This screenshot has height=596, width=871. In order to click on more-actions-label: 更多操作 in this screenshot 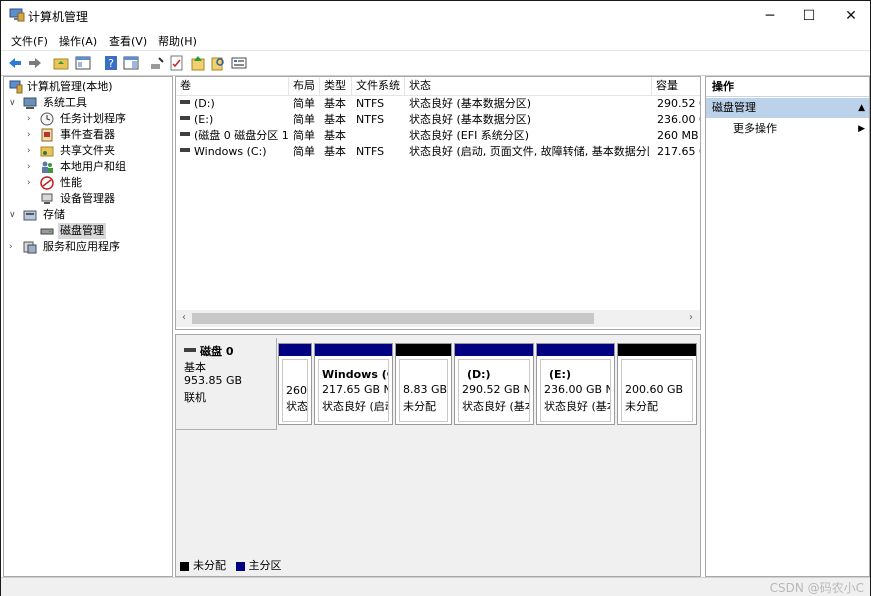, I will do `click(755, 128)`.